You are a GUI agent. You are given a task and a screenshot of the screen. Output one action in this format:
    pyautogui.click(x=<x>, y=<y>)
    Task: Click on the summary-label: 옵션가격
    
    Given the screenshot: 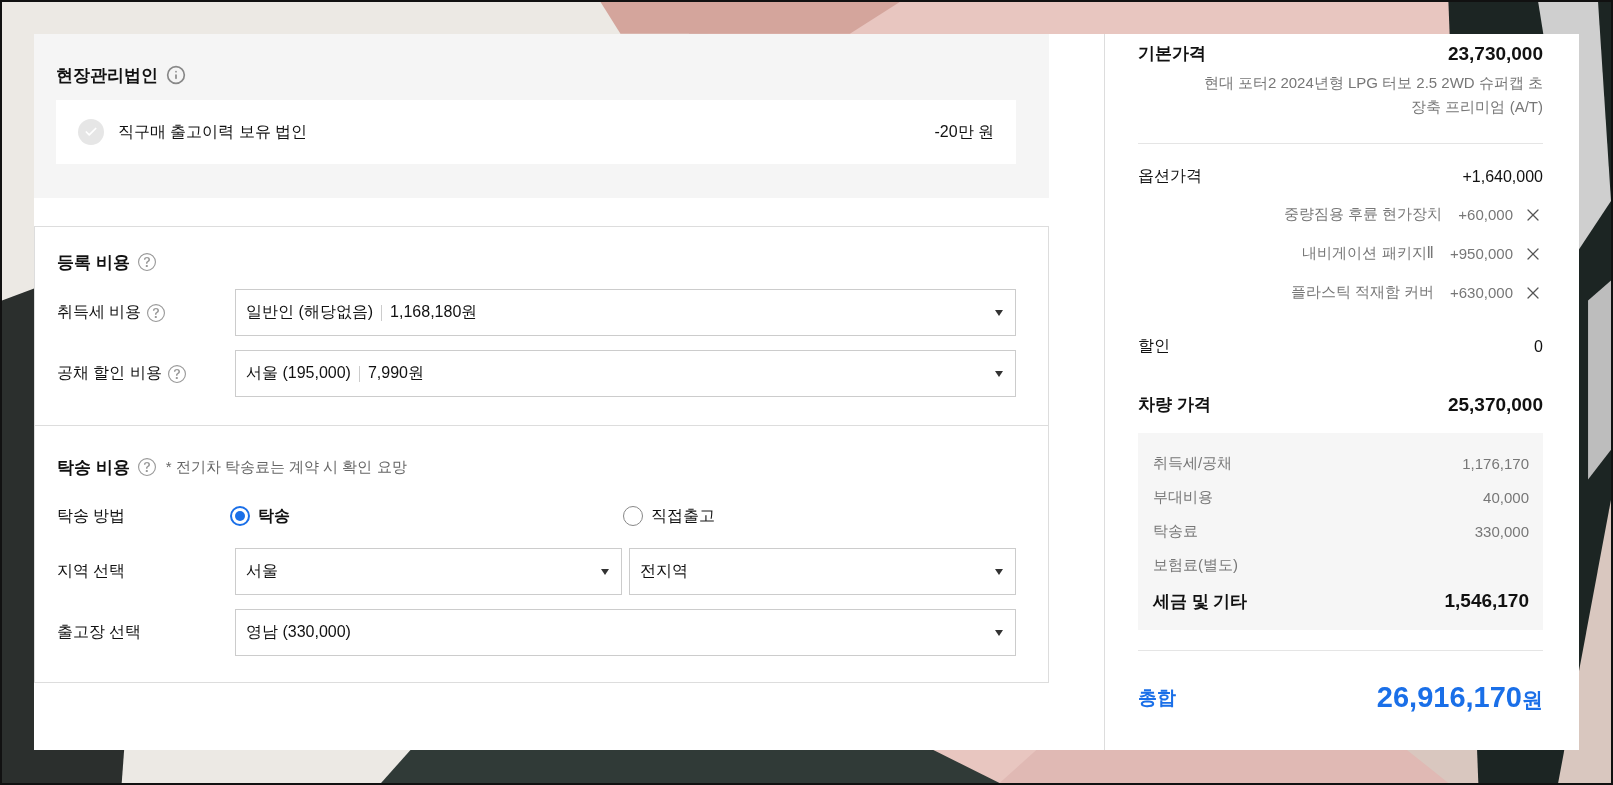 What is the action you would take?
    pyautogui.click(x=1170, y=176)
    